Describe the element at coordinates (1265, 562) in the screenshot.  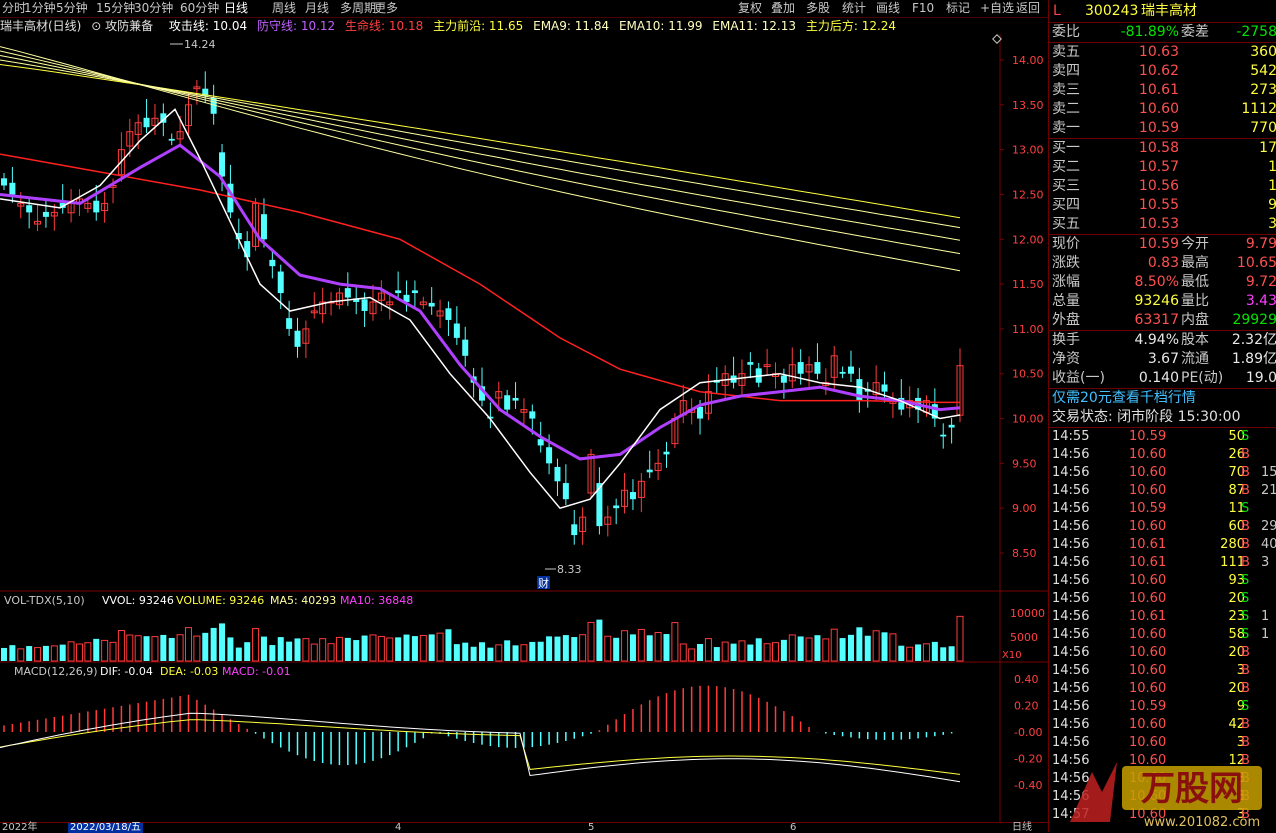
I see `trade-count: 3` at that location.